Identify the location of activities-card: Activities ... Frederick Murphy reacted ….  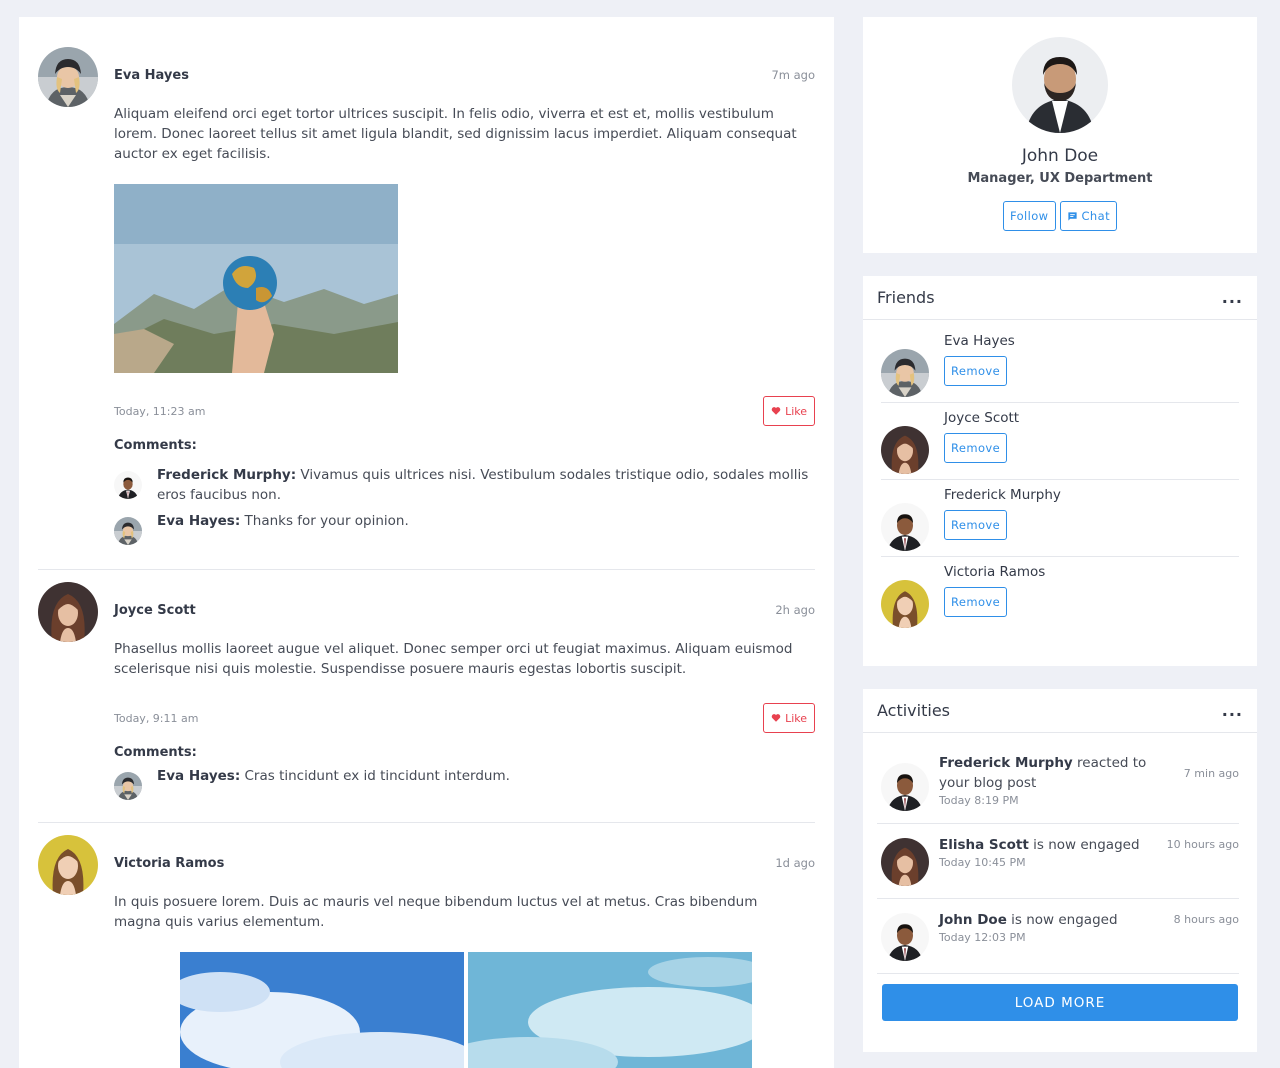
(1060, 870).